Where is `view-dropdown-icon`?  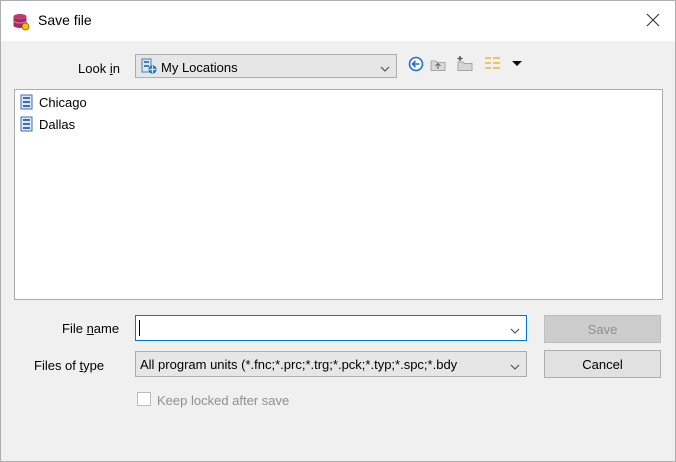
view-dropdown-icon is located at coordinates (517, 64).